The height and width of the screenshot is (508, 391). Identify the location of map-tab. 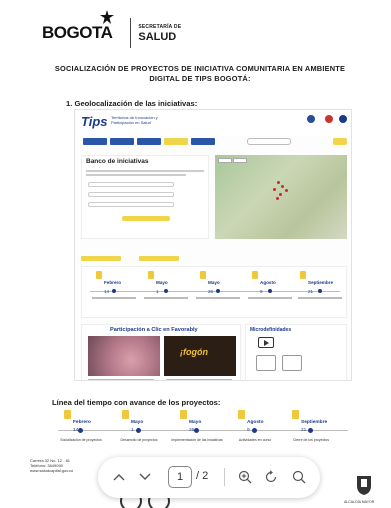
(225, 160).